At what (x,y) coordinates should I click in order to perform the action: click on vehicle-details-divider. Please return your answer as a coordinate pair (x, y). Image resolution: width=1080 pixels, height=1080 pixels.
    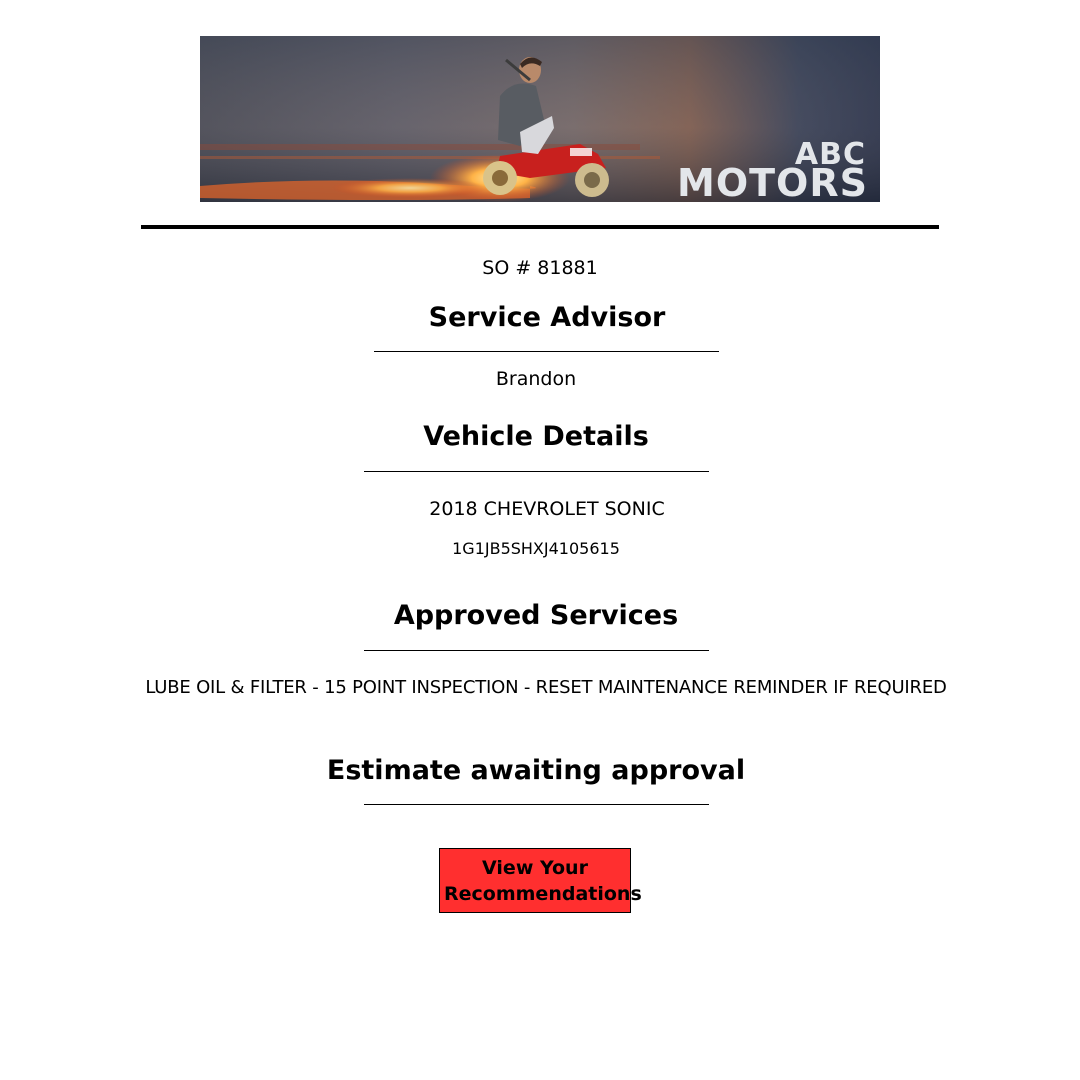
    Looking at the image, I should click on (536, 471).